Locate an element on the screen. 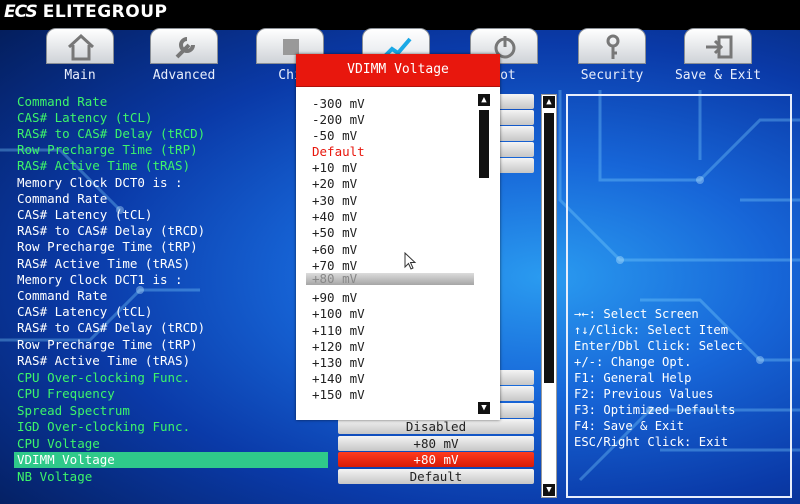 The height and width of the screenshot is (504, 800). setting-label: CPU Frequency is located at coordinates (66, 393).